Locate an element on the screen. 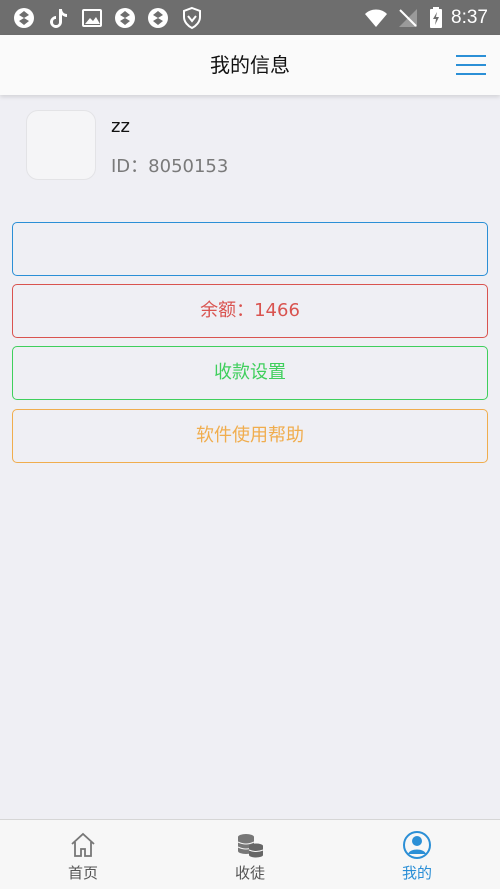 The image size is (500, 889). tiktok-icon is located at coordinates (58, 18).